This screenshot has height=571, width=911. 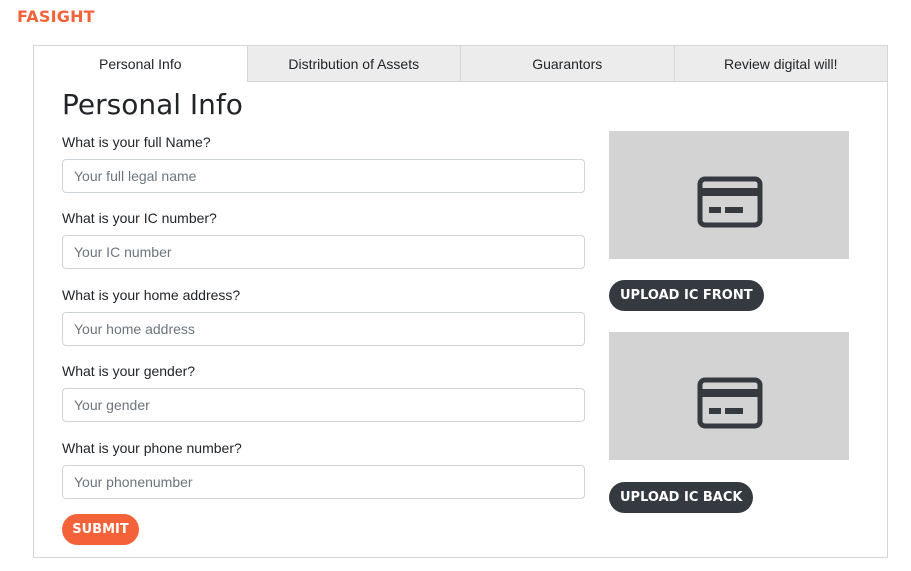 What do you see at coordinates (323, 176) in the screenshot?
I see `full-name-input` at bounding box center [323, 176].